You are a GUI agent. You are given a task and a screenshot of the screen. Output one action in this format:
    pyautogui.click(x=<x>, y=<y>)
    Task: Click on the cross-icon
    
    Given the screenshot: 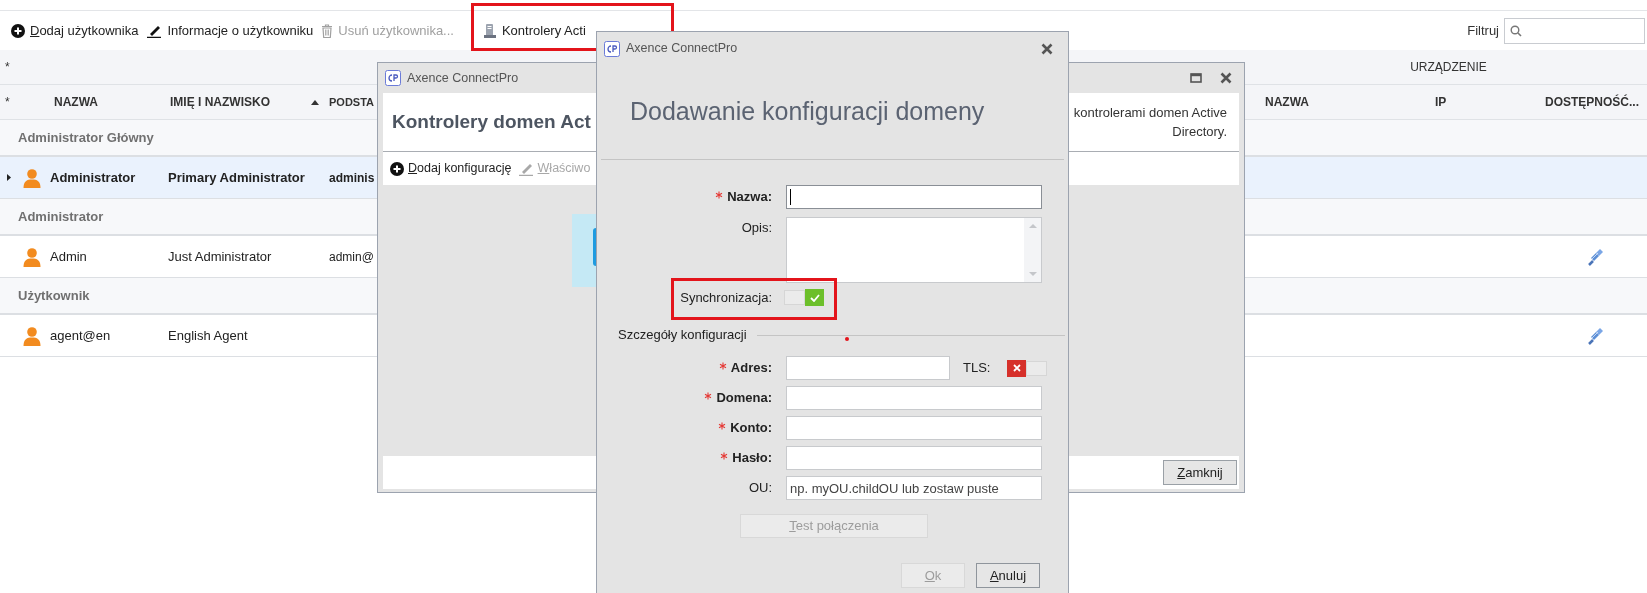 What is the action you would take?
    pyautogui.click(x=1016, y=368)
    